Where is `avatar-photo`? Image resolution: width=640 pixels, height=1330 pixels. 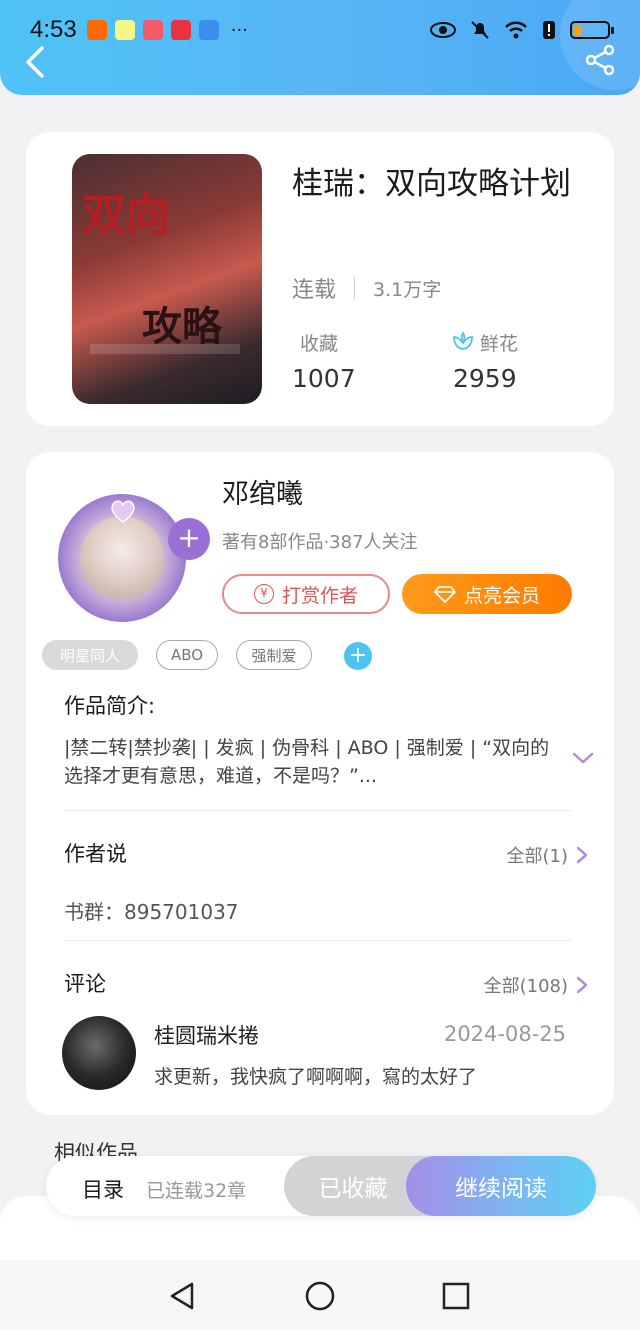 avatar-photo is located at coordinates (122, 558).